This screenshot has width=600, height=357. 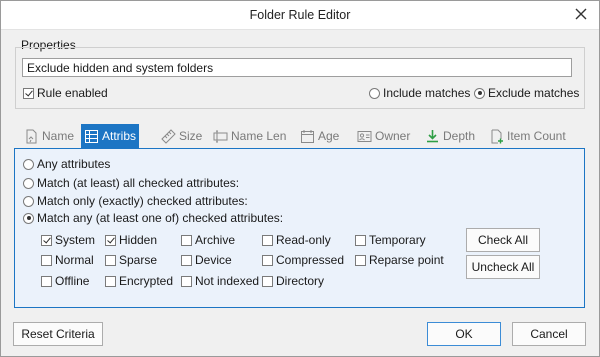 What do you see at coordinates (393, 136) in the screenshot?
I see `tab-owner-label: Owner` at bounding box center [393, 136].